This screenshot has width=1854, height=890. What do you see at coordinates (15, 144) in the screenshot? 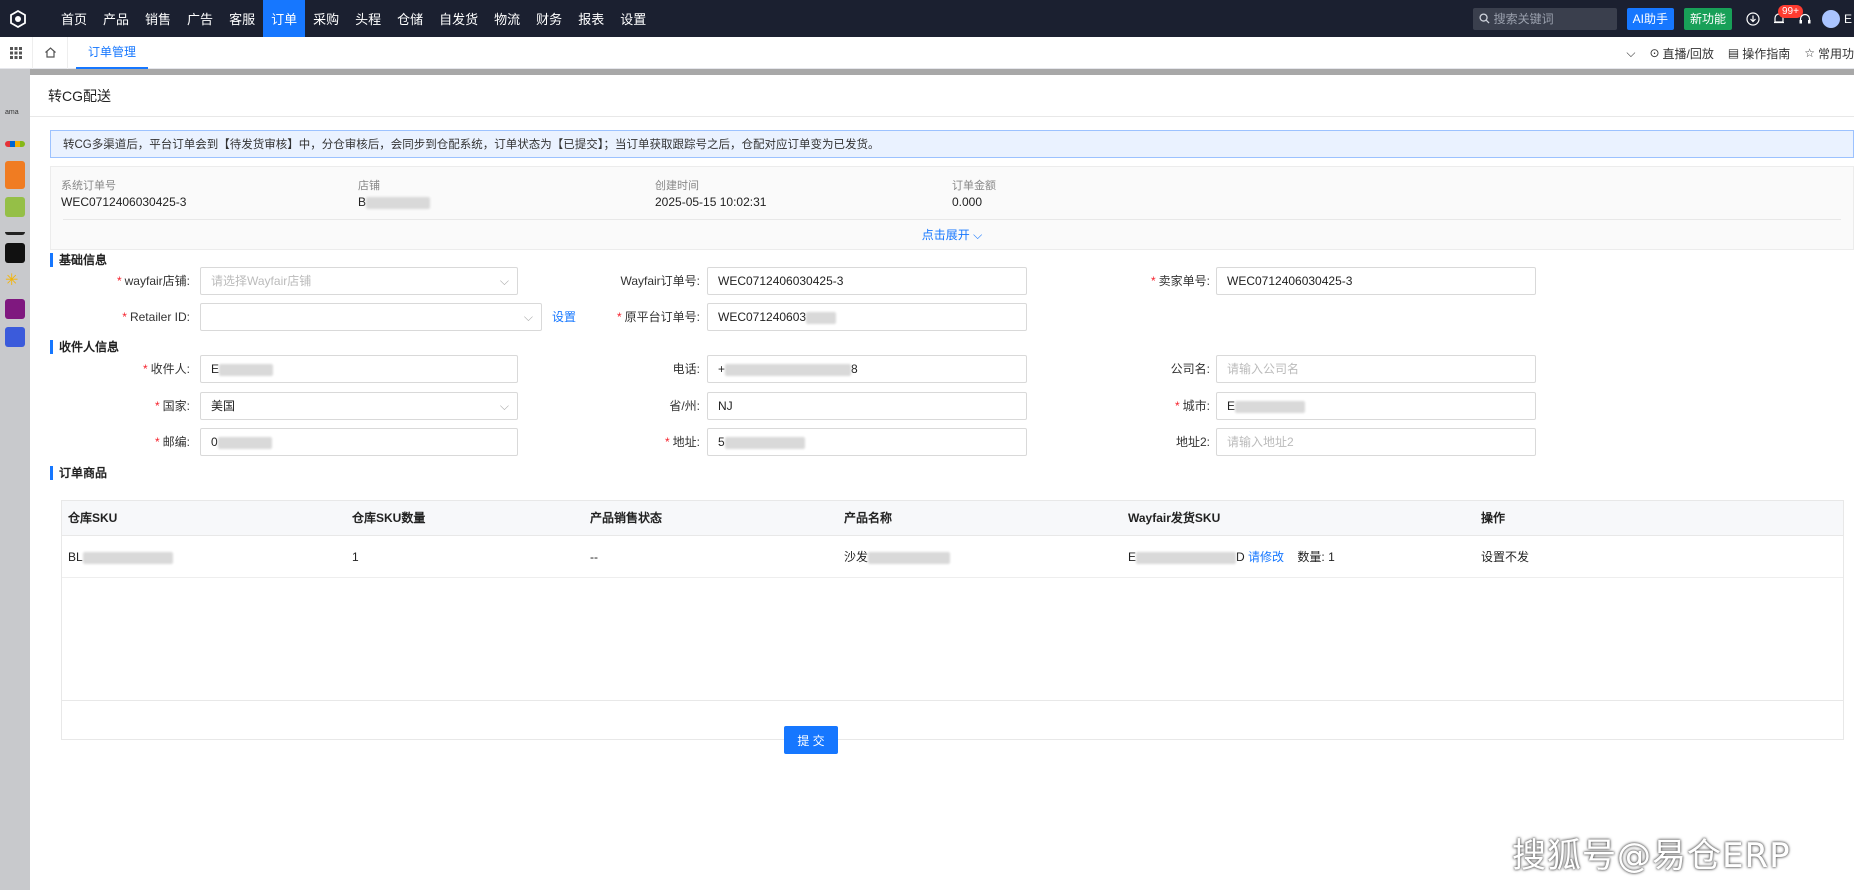
I see `platform-ebay-icon` at bounding box center [15, 144].